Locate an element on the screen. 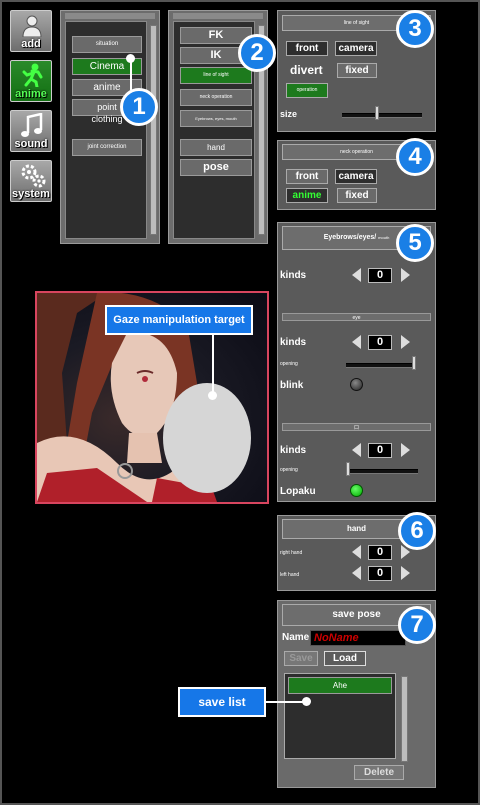  mouth-prev-arrow-icon is located at coordinates (356, 450).